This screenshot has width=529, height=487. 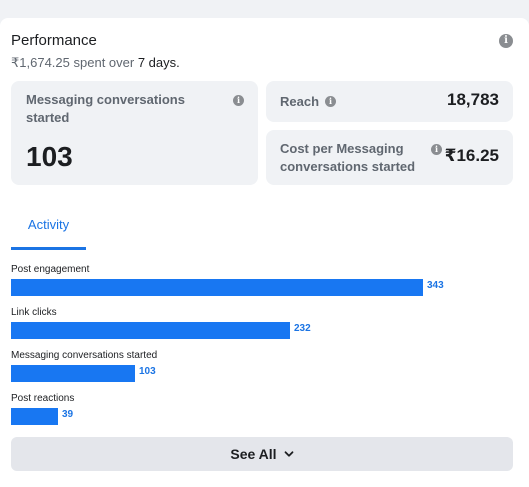 What do you see at coordinates (238, 100) in the screenshot?
I see `messaging-info-icon: i` at bounding box center [238, 100].